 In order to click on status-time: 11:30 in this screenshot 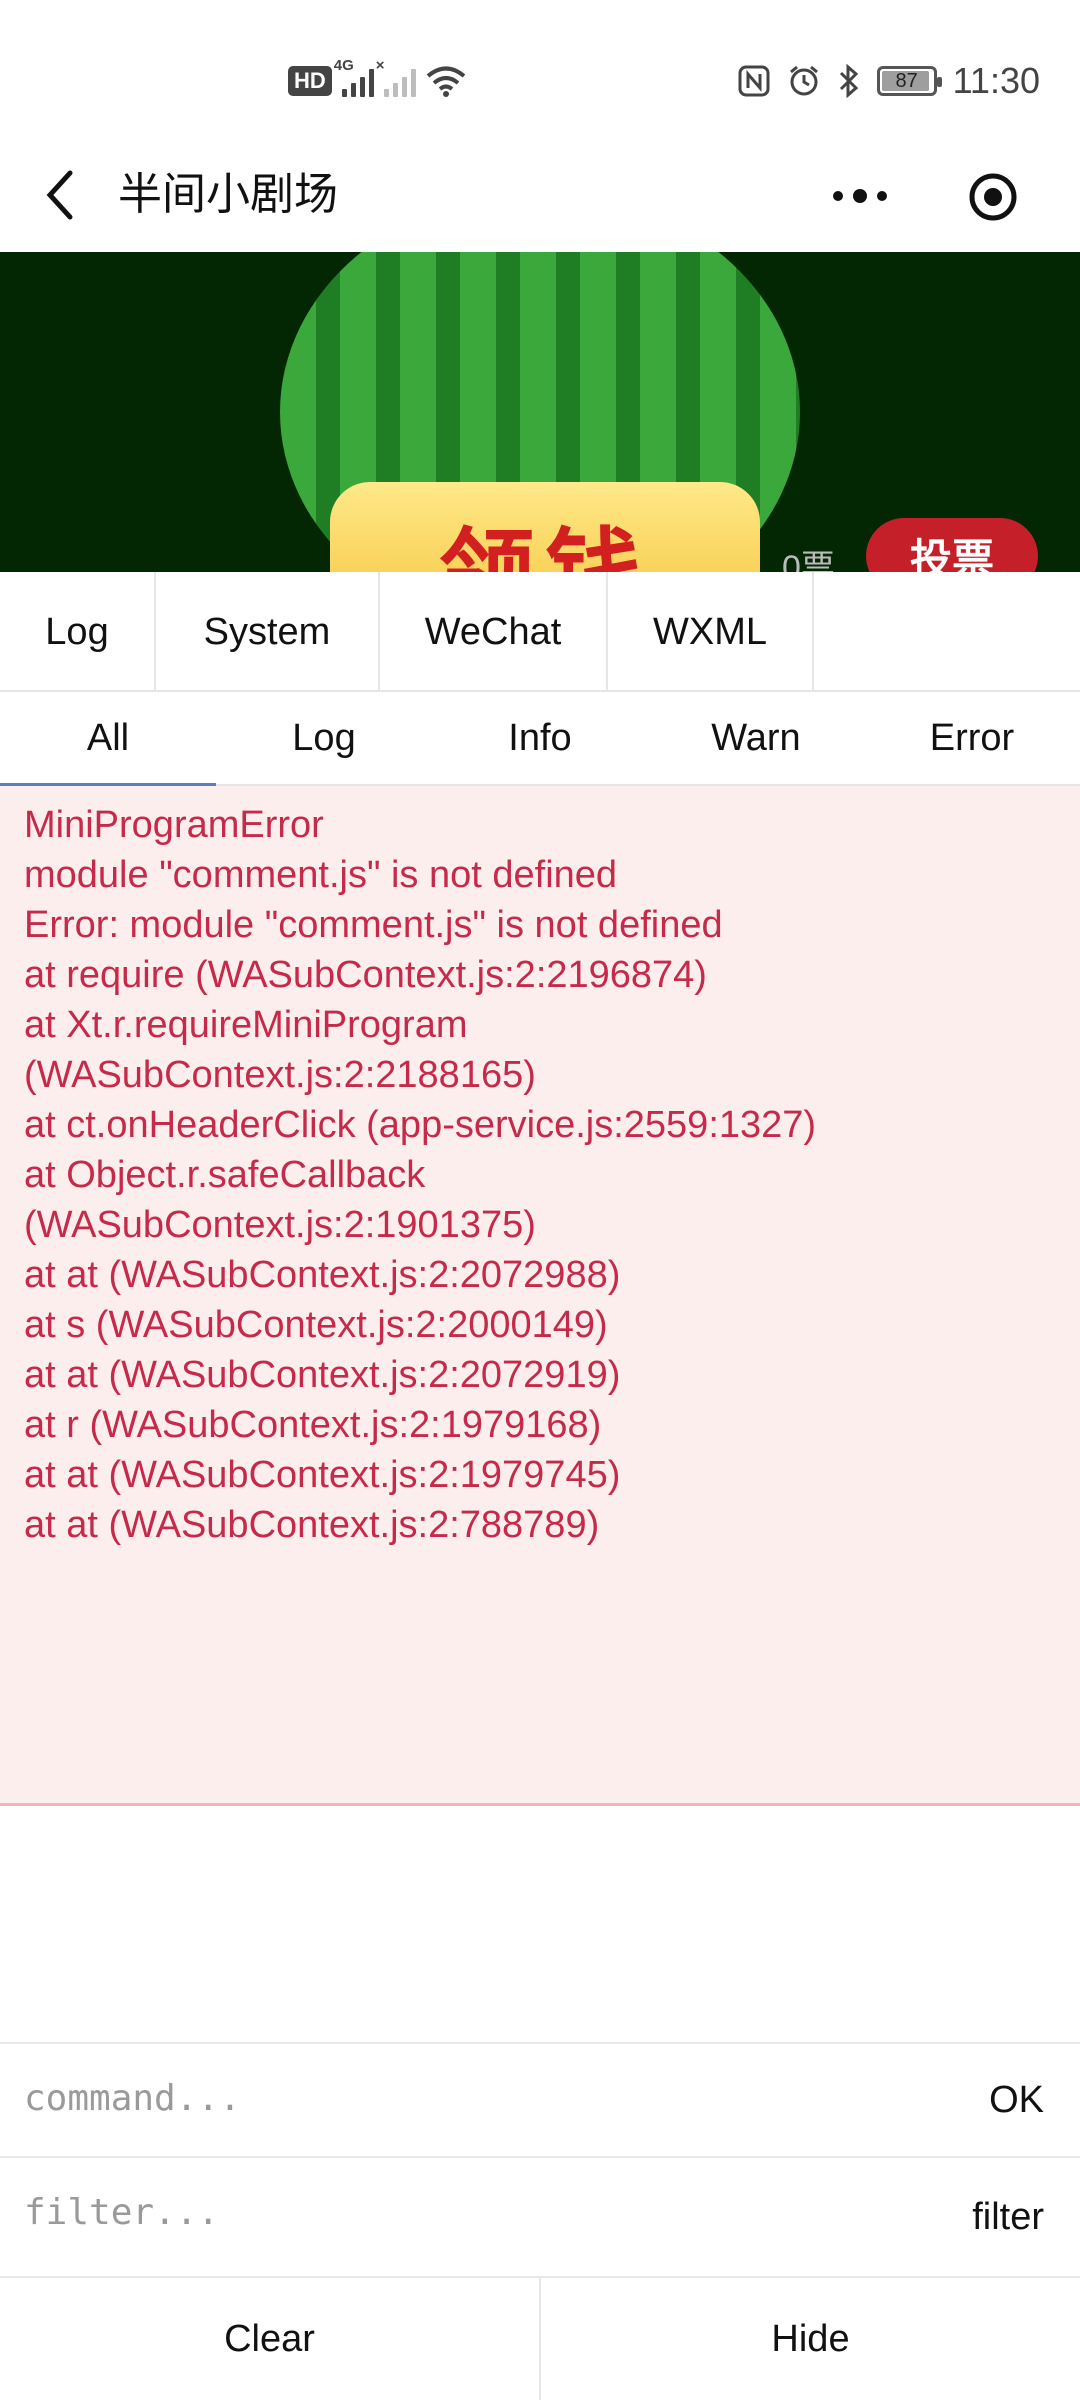, I will do `click(996, 80)`.